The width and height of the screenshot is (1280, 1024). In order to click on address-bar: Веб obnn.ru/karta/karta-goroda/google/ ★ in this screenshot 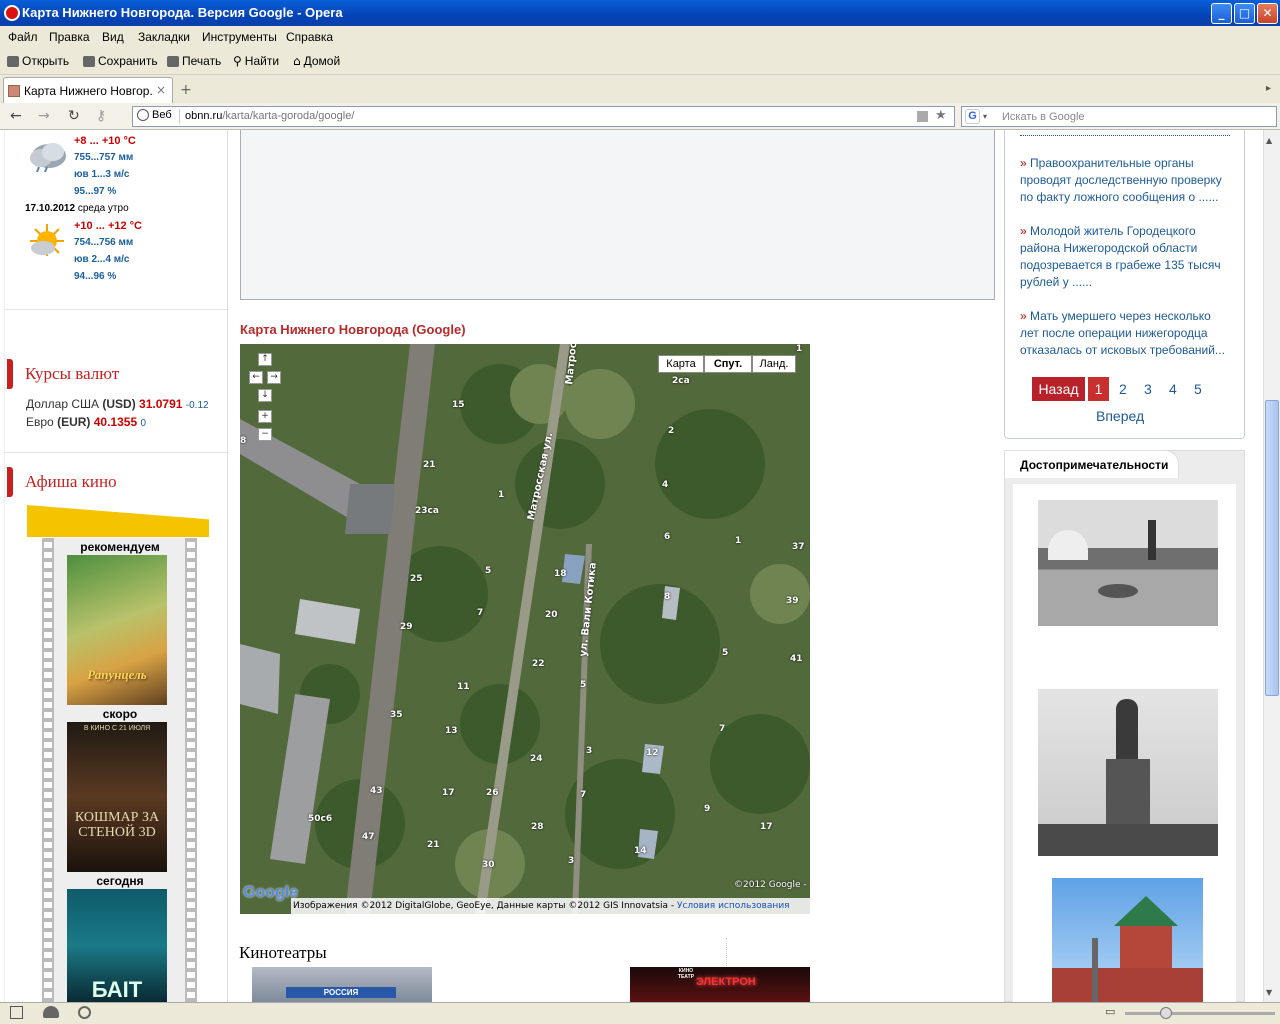, I will do `click(543, 116)`.